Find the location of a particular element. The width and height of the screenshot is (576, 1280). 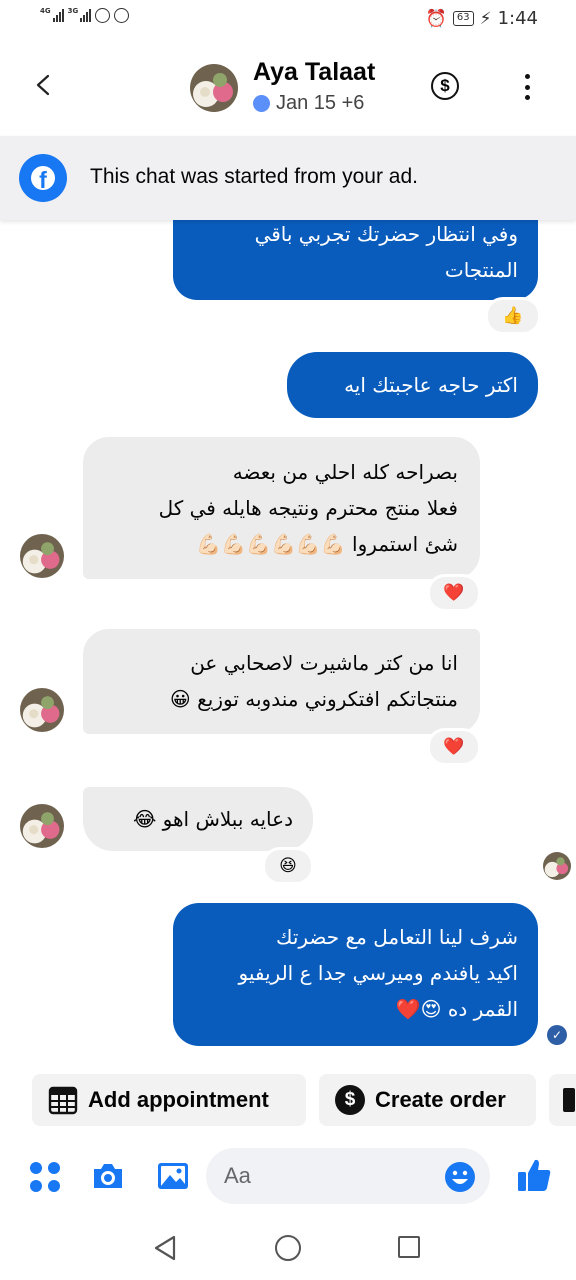

calendar-icon is located at coordinates (63, 1100).